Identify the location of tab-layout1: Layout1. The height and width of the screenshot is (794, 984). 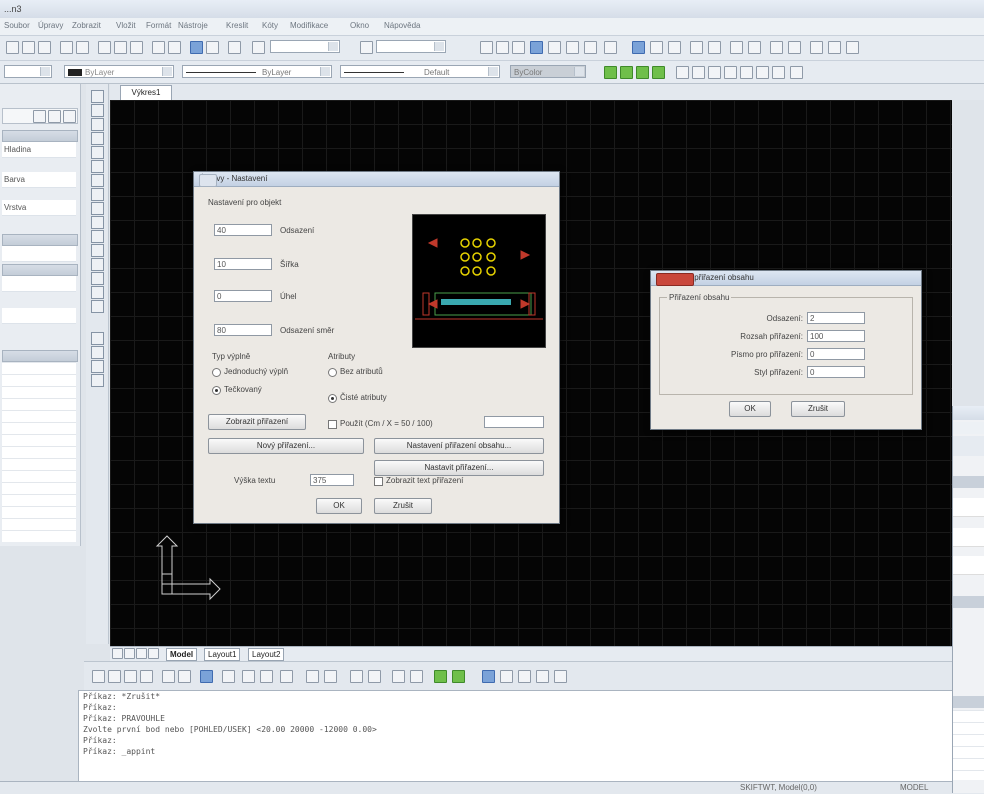
(222, 654).